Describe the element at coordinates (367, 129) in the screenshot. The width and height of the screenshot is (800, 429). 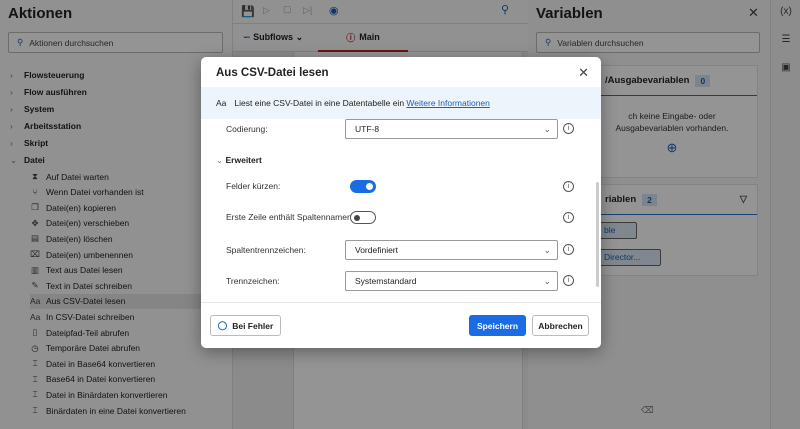
I see `encoding-value: UTF-8` at that location.